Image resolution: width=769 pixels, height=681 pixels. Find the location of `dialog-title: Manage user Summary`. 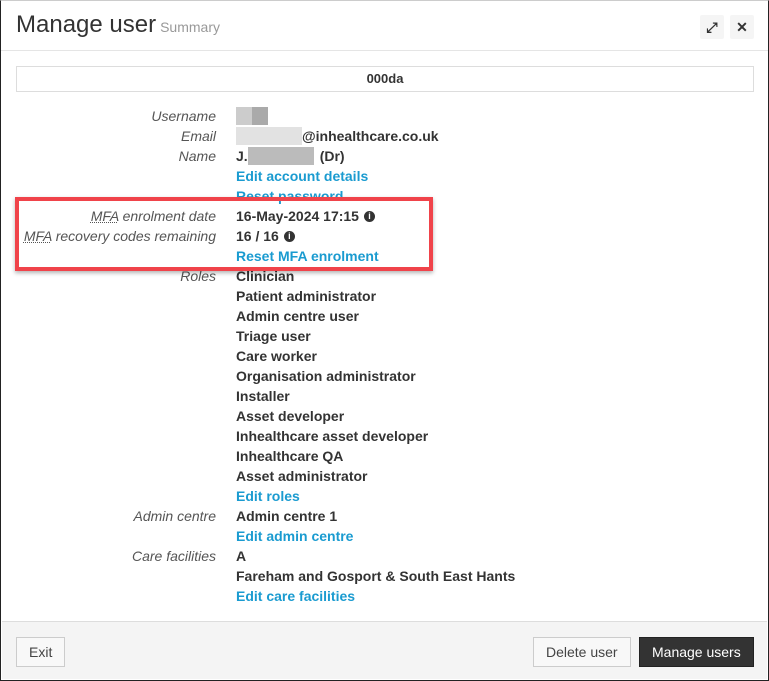

dialog-title: Manage user Summary is located at coordinates (118, 25).